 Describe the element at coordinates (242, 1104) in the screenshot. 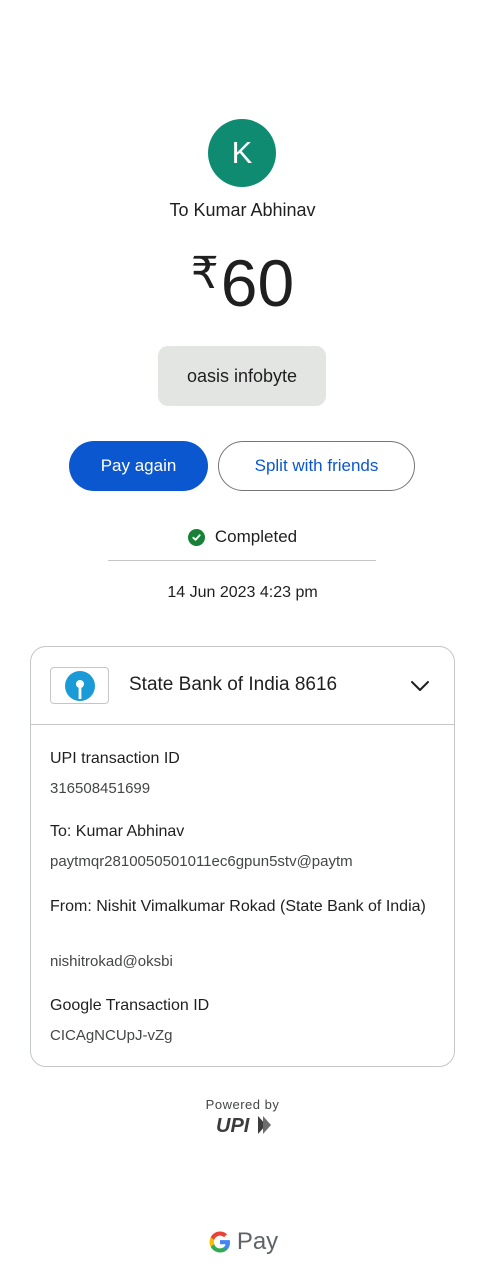

I see `powered-by-text: Powered by` at that location.